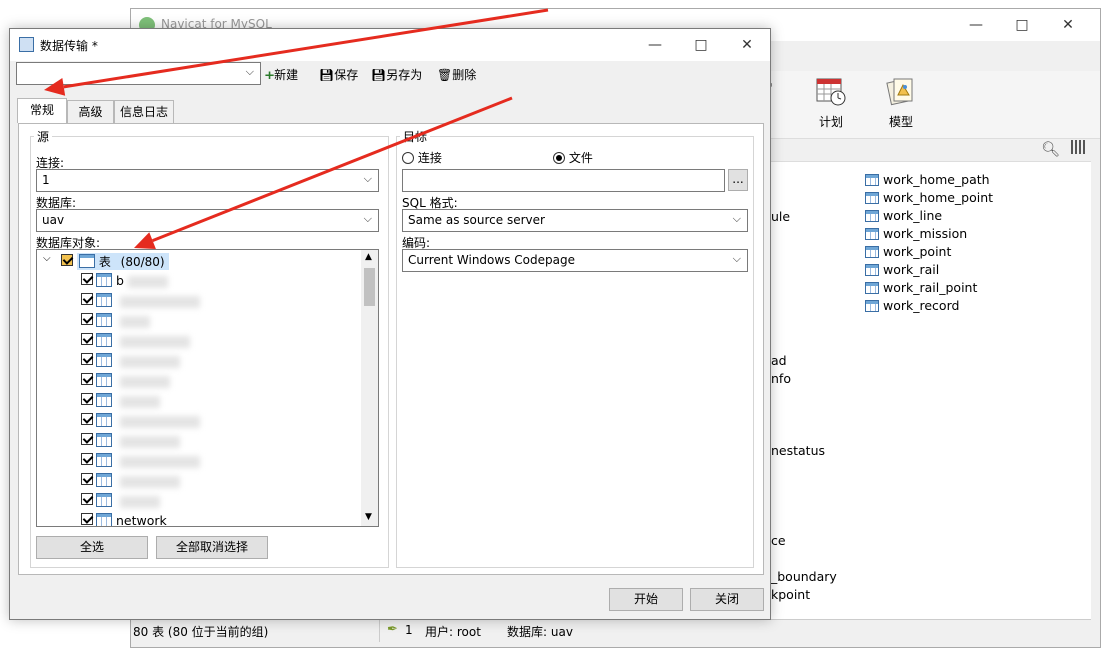 This screenshot has width=1101, height=648. Describe the element at coordinates (701, 45) in the screenshot. I see `dialog-maximize-icon: □` at that location.